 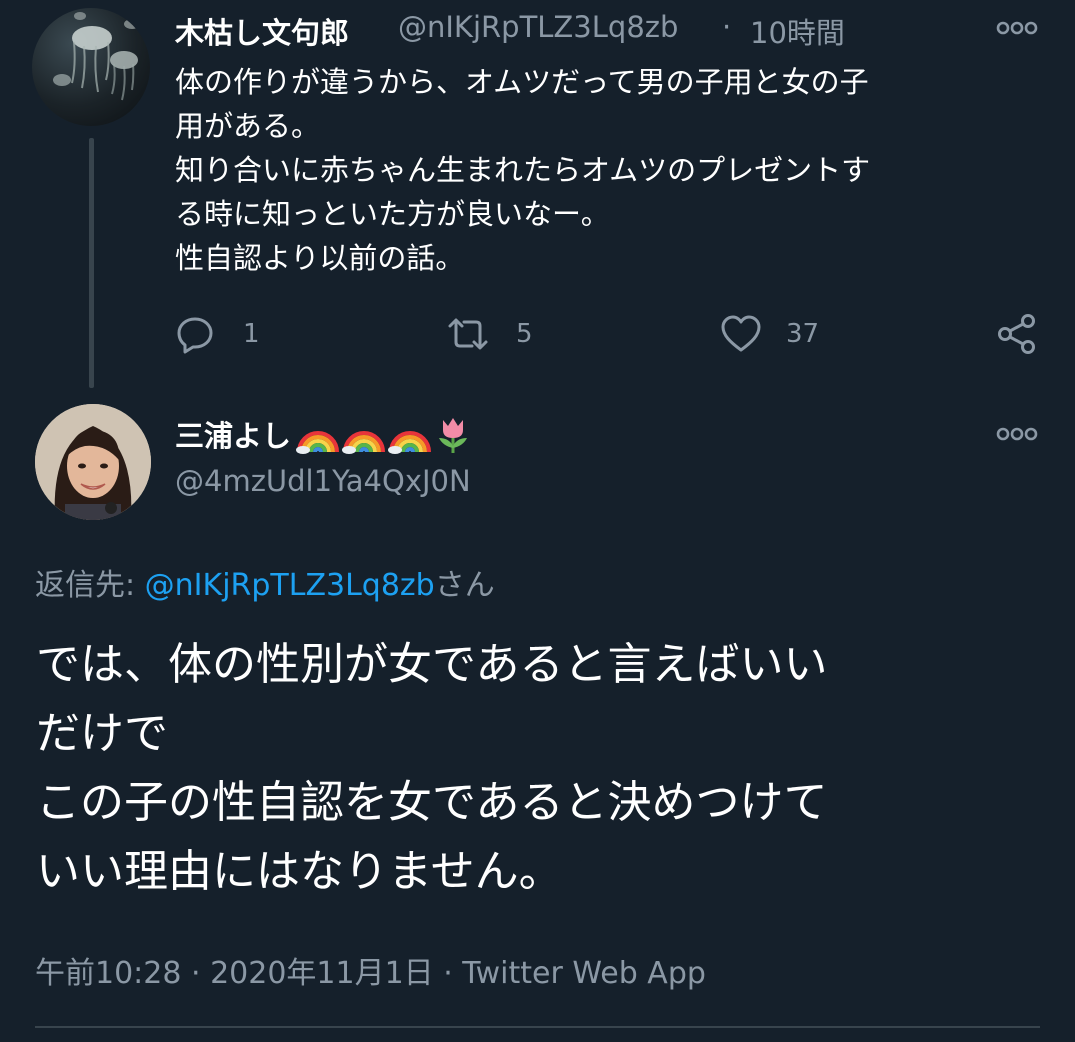 What do you see at coordinates (248, 126) in the screenshot?
I see `tweet-text-line: 用がある。` at bounding box center [248, 126].